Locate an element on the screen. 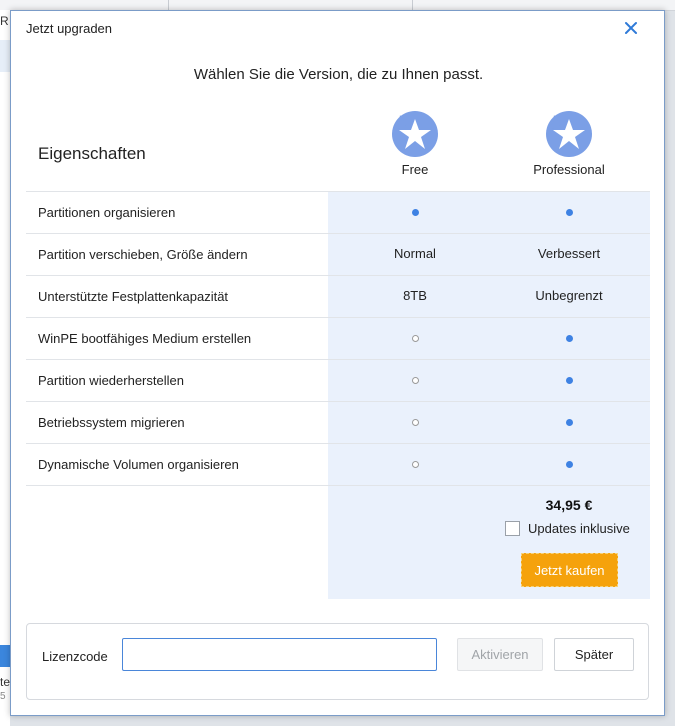 The width and height of the screenshot is (675, 726). activate-button: Aktivieren is located at coordinates (500, 654).